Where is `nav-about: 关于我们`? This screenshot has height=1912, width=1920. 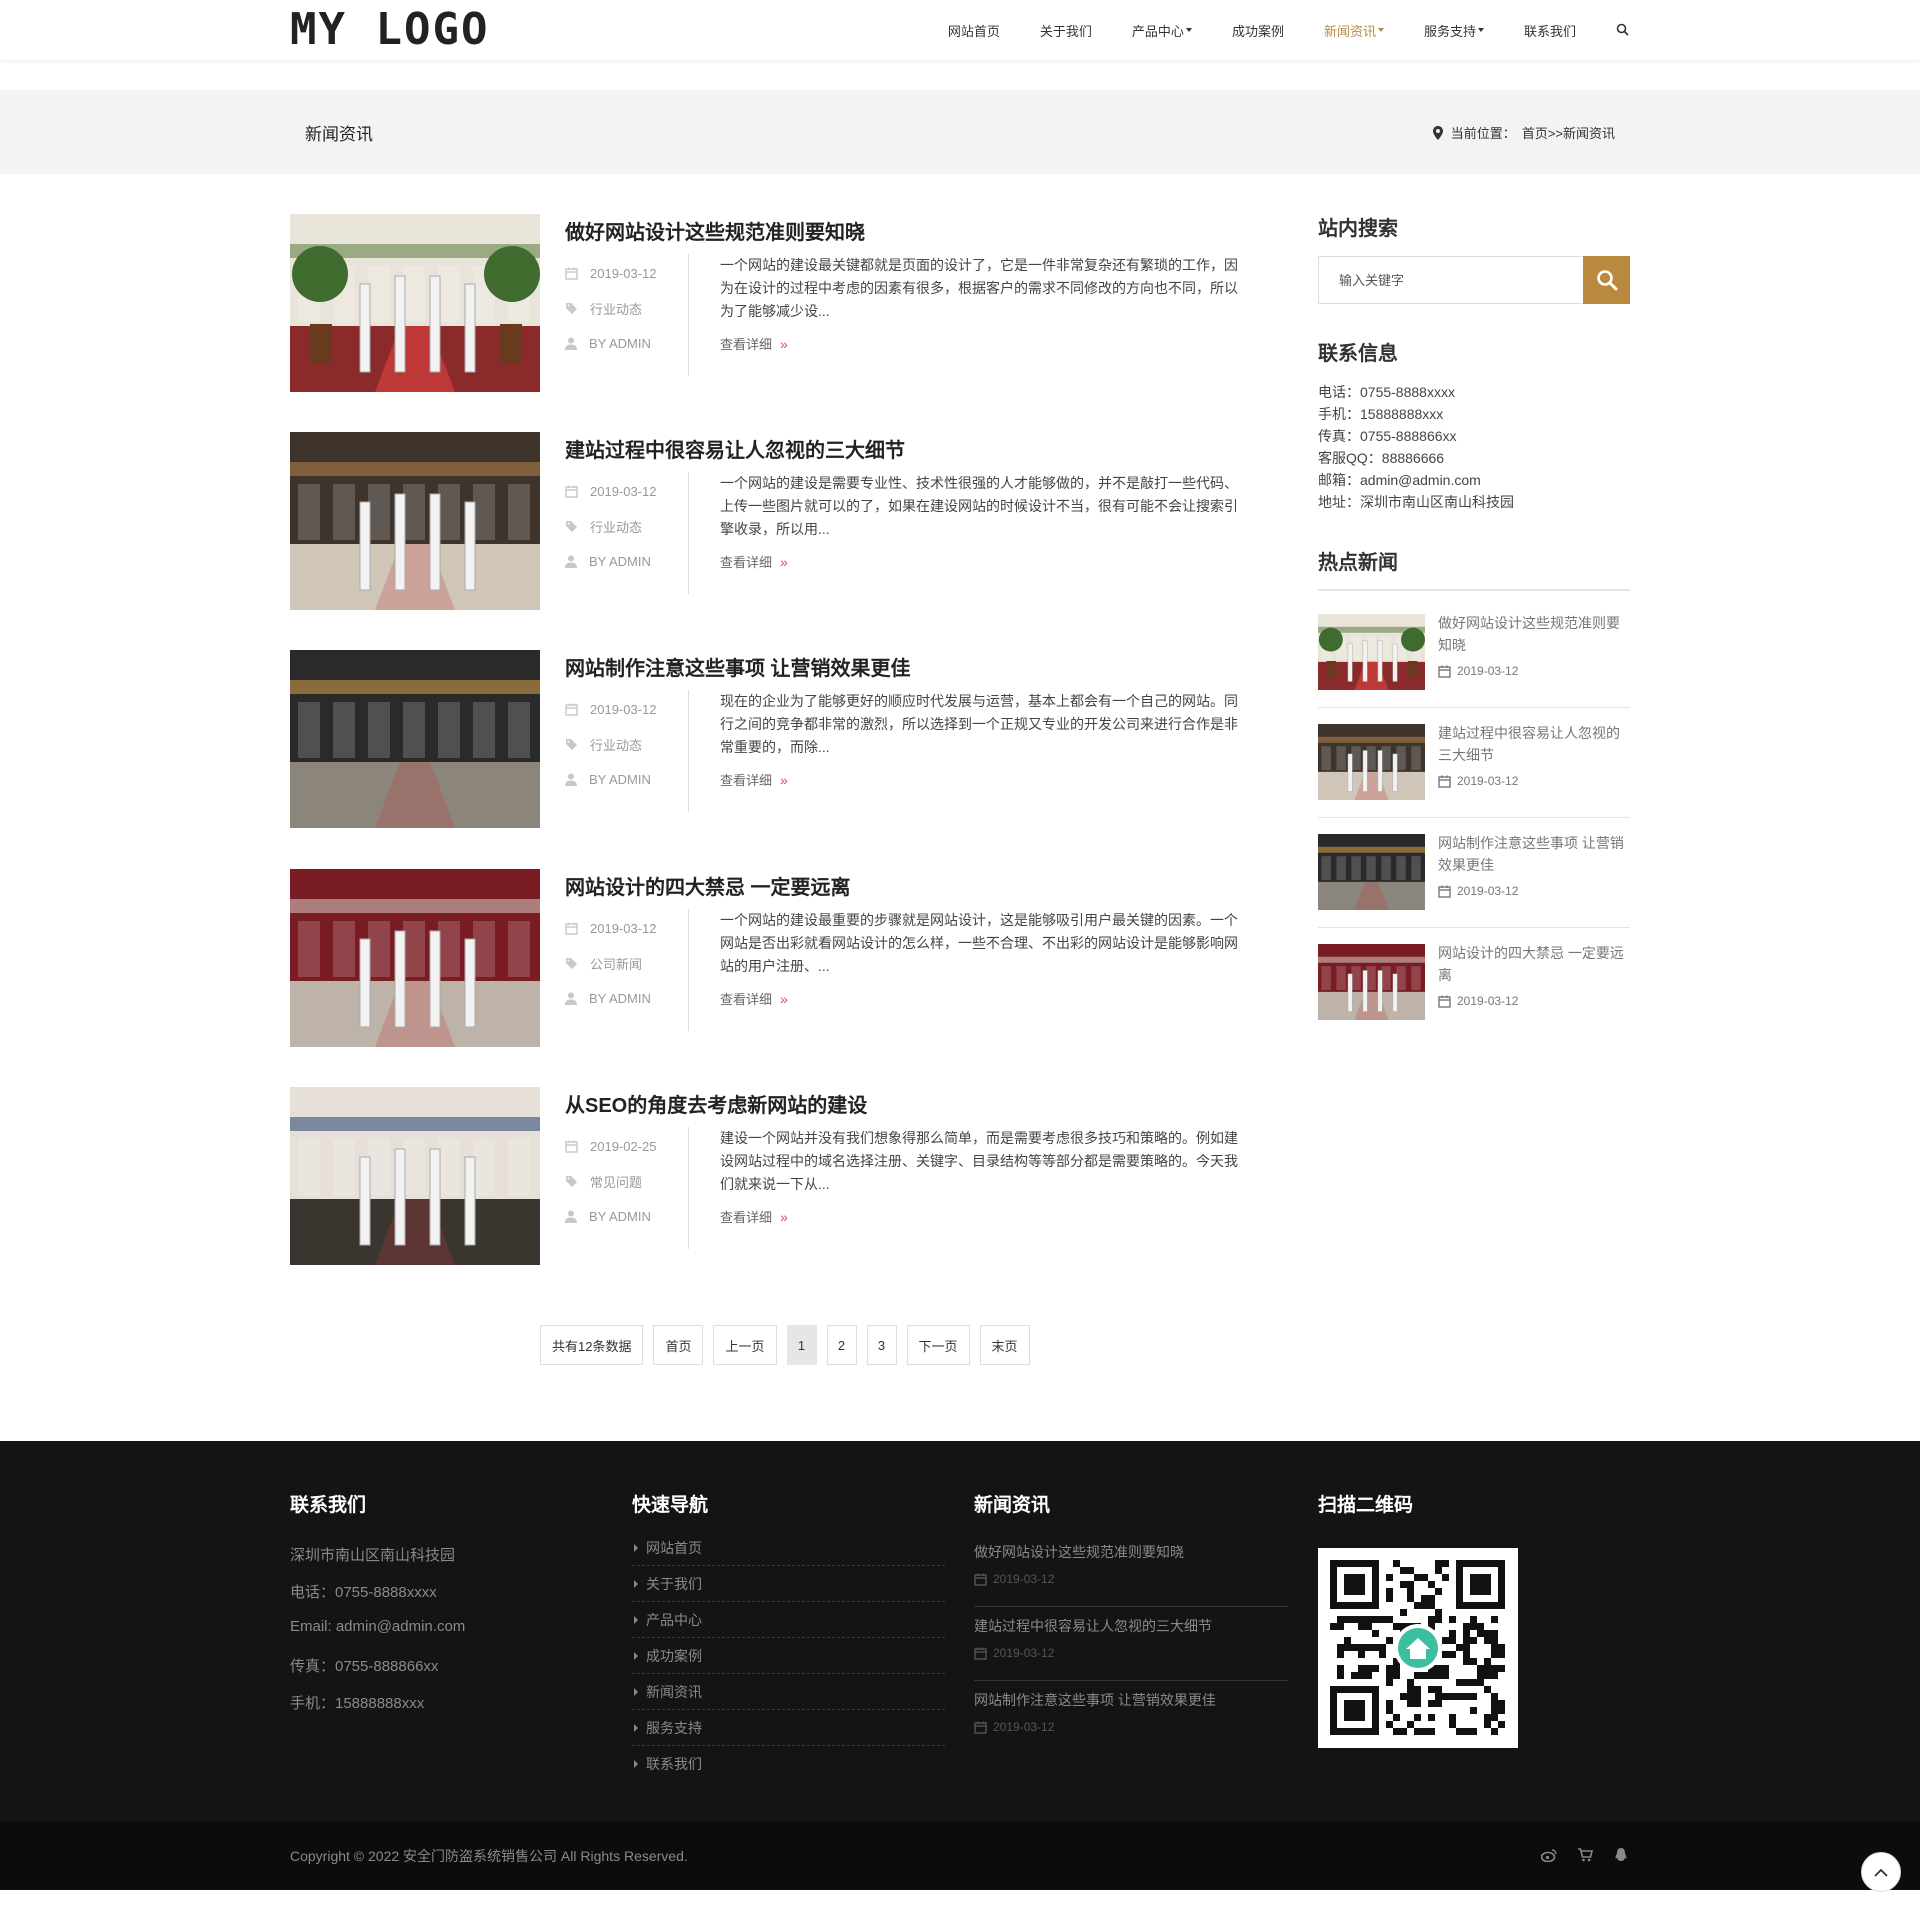
nav-about: 关于我们 is located at coordinates (1066, 30).